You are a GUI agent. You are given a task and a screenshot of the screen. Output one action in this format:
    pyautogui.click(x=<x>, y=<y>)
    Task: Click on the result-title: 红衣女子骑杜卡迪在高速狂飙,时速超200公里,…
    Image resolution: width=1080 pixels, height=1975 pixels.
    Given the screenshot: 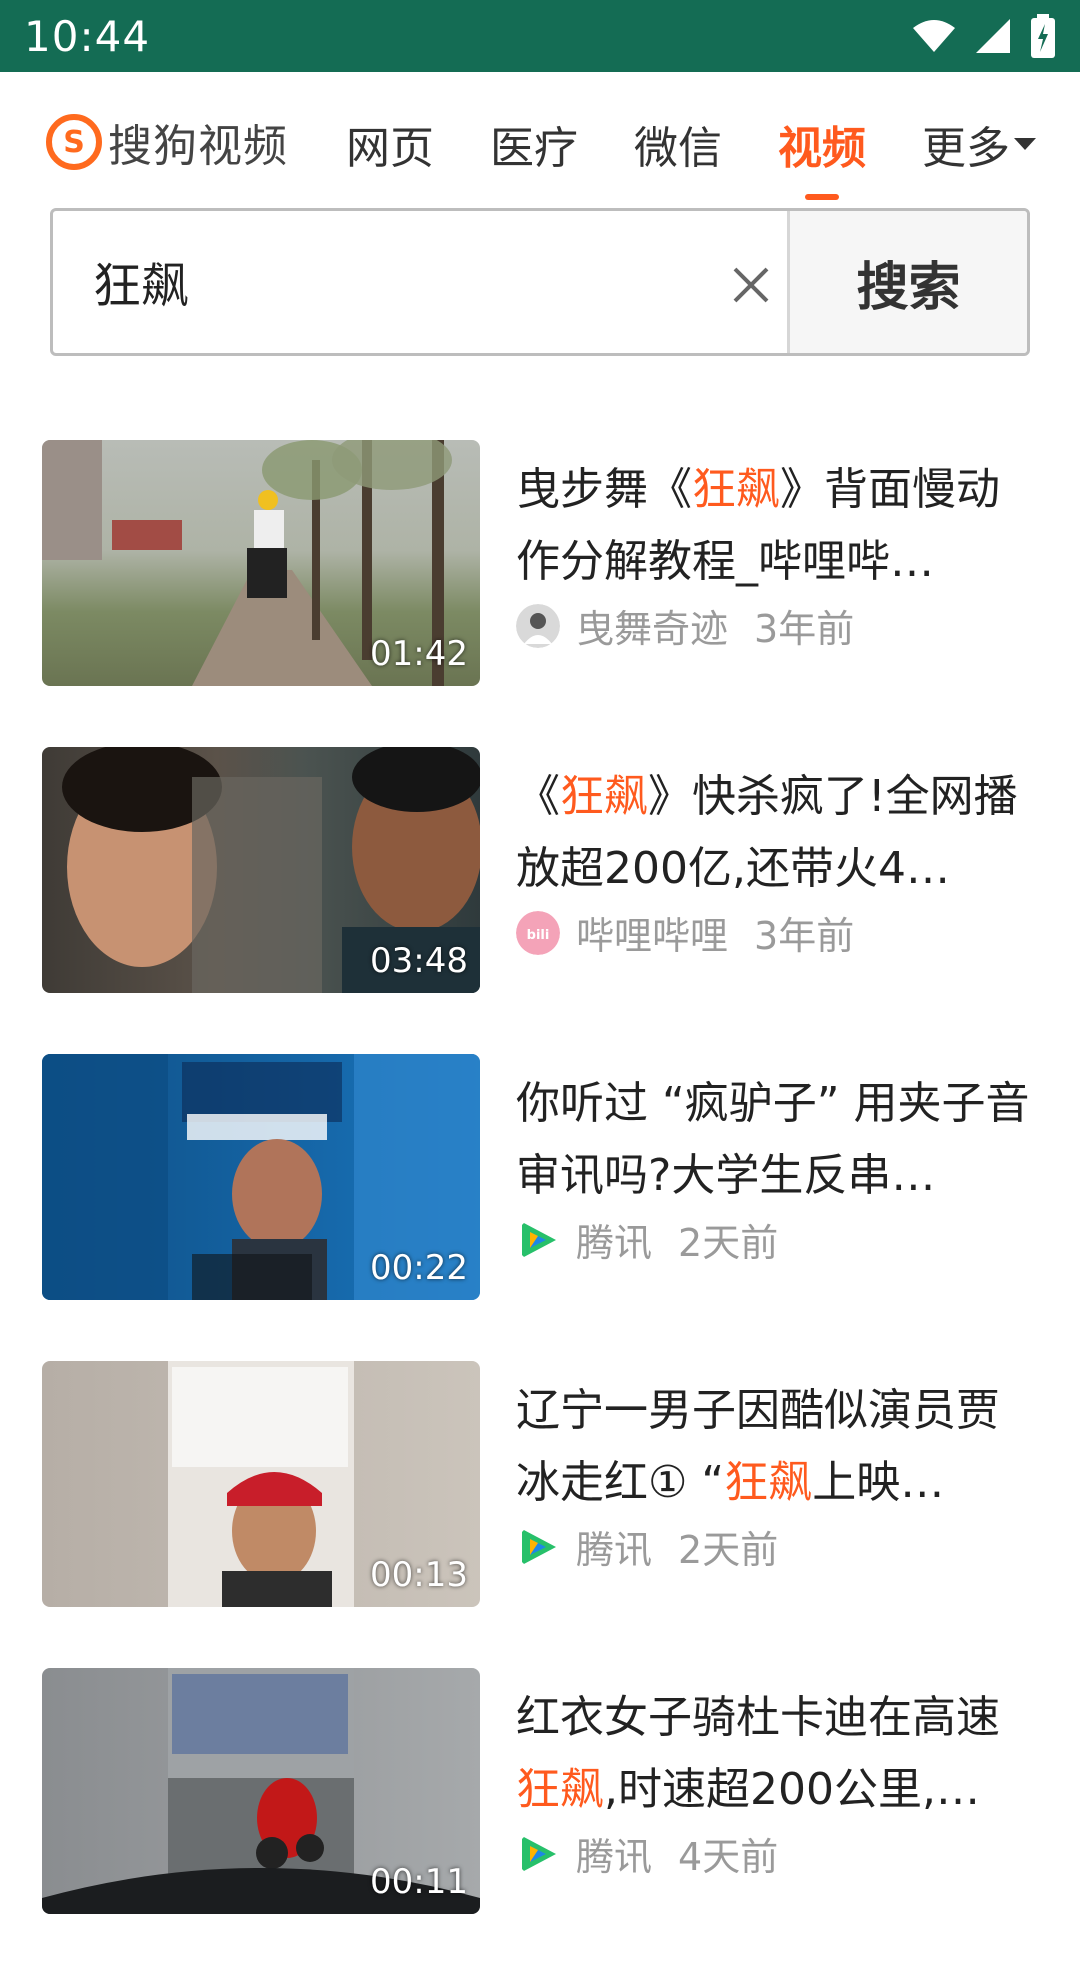 What is the action you would take?
    pyautogui.click(x=776, y=1754)
    